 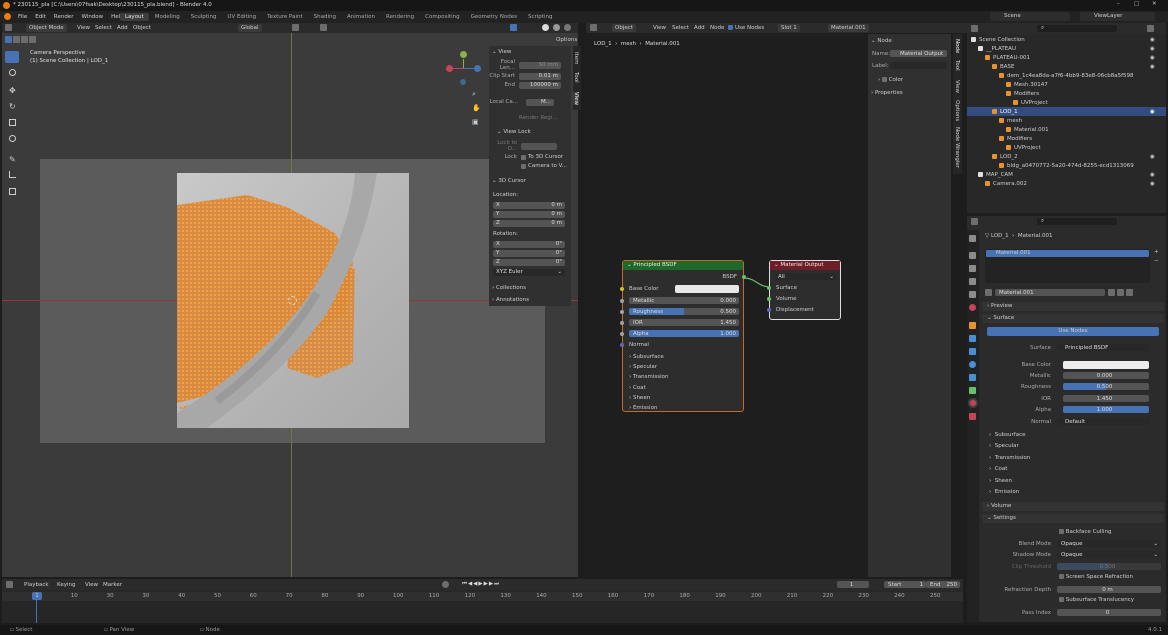 I want to click on cursor-loc-z: Z0 m, so click(x=529, y=223).